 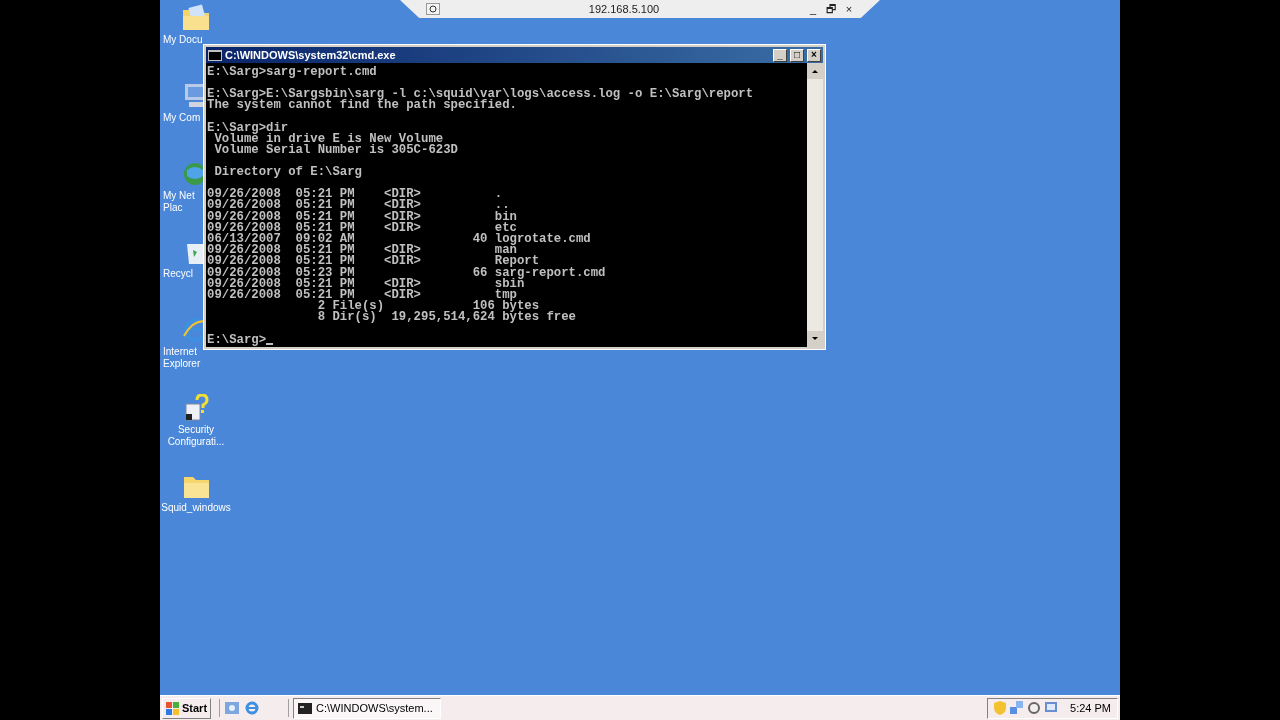 What do you see at coordinates (232, 708) in the screenshot?
I see `desktop-shortcut-icon` at bounding box center [232, 708].